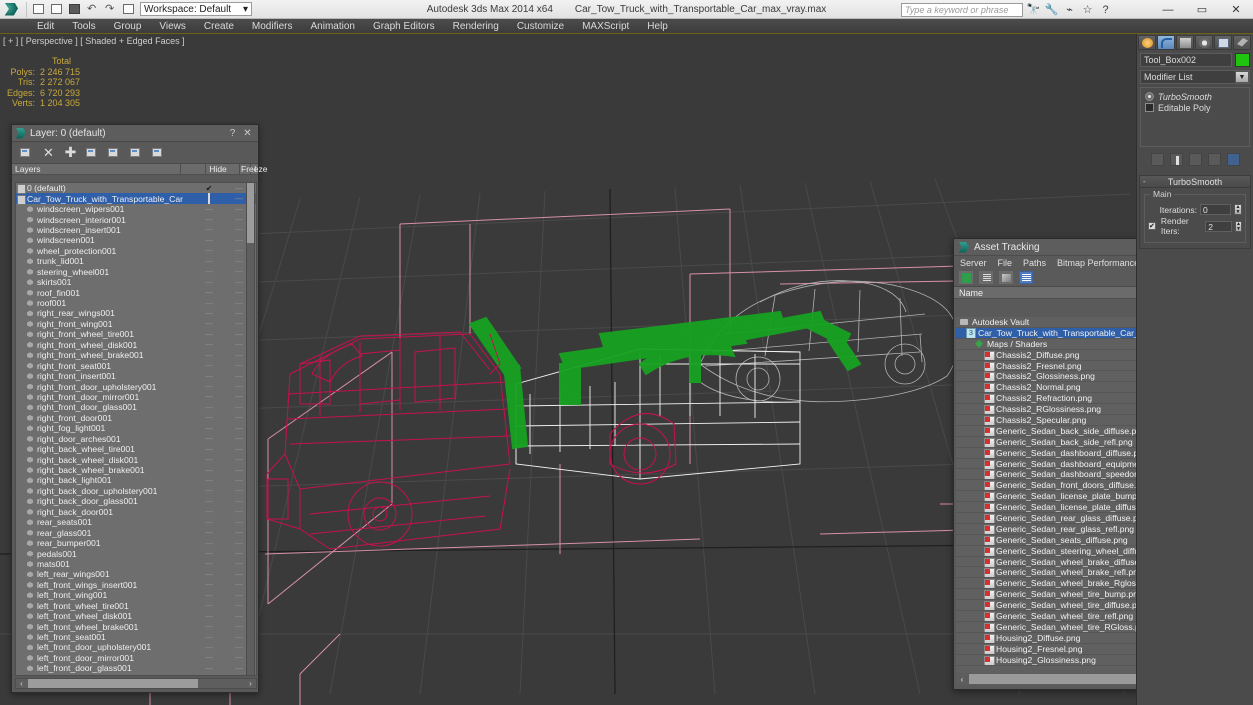 The width and height of the screenshot is (1253, 705). Describe the element at coordinates (605, 26) in the screenshot. I see `menu-item-maxscript: MAXScript` at that location.